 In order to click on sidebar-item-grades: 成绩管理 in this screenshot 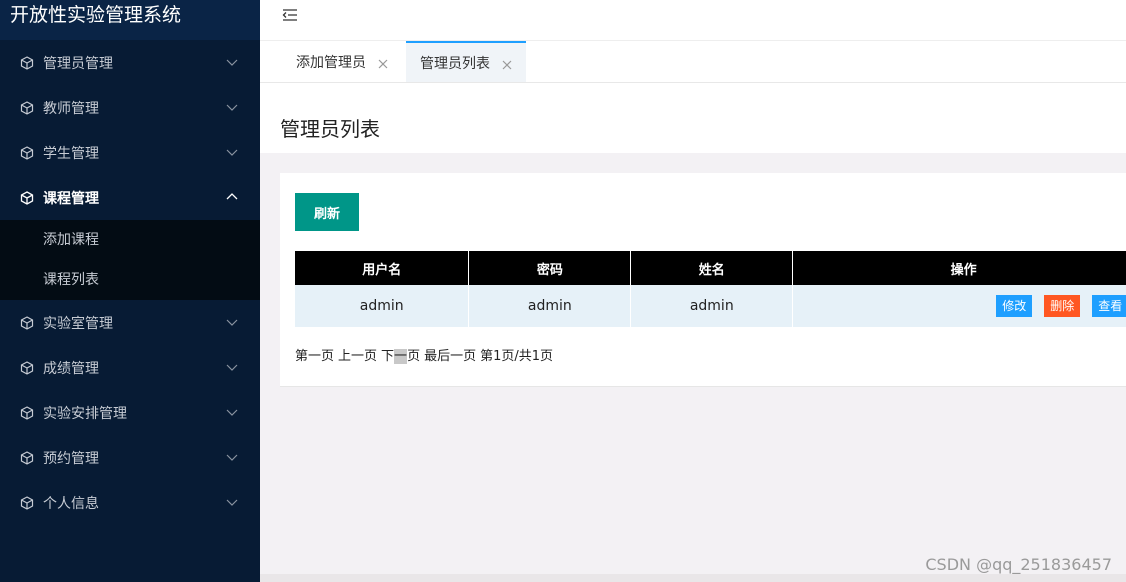, I will do `click(130, 367)`.